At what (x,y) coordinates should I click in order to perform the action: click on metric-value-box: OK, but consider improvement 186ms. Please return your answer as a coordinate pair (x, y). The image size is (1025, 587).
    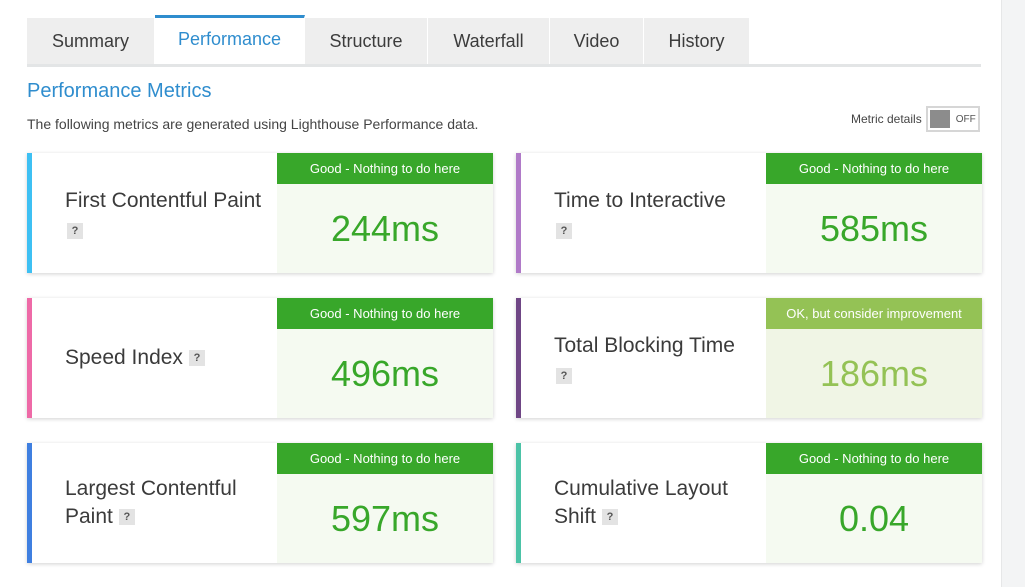
    Looking at the image, I should click on (874, 358).